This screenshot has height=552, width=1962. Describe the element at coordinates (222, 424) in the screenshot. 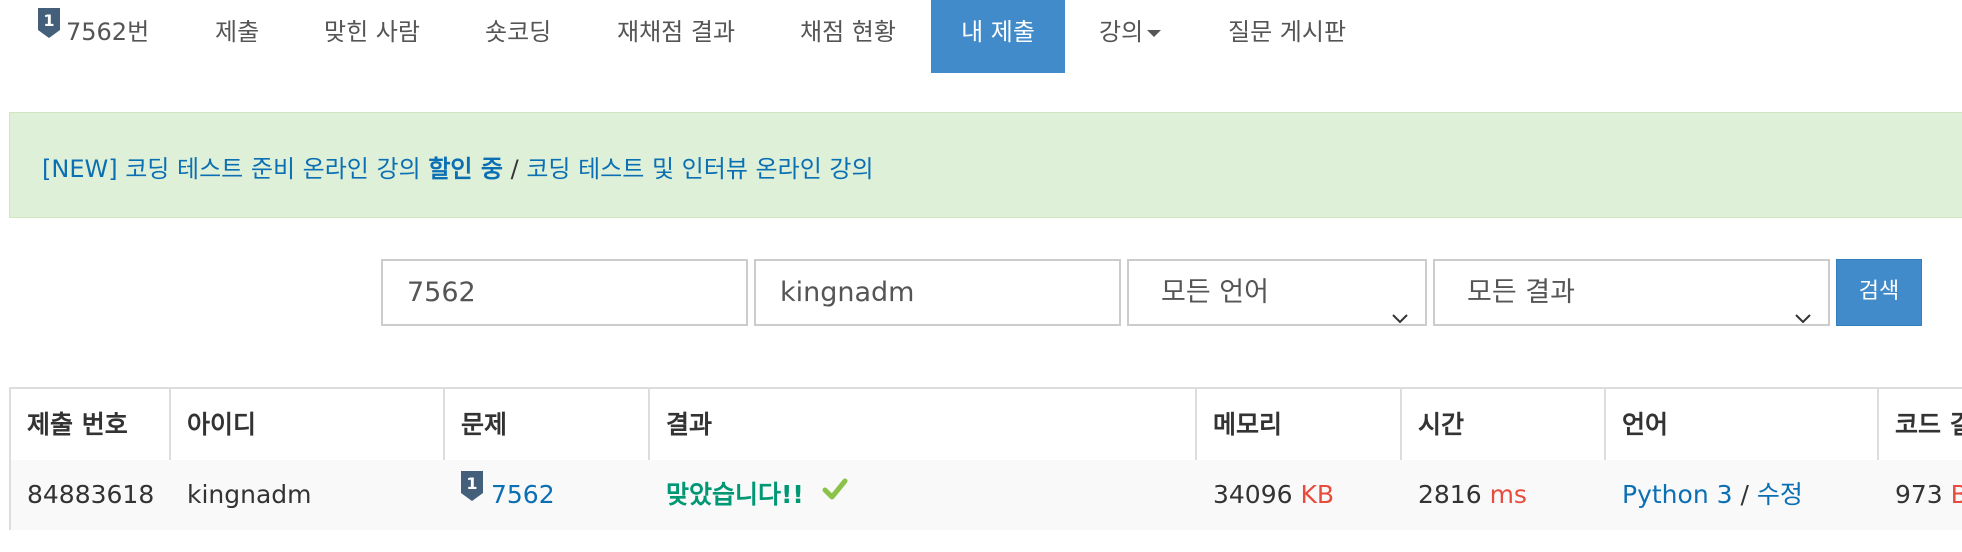

I see `header-user-id: 아이디` at that location.